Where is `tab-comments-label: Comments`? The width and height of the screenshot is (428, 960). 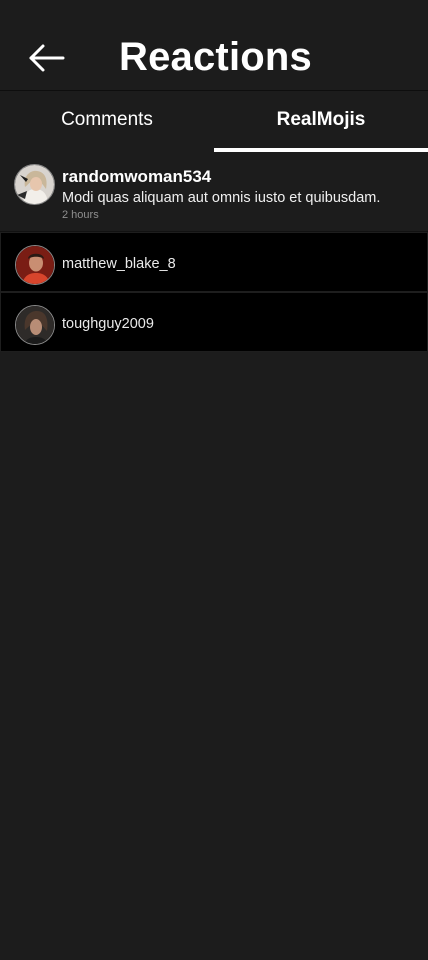 tab-comments-label: Comments is located at coordinates (107, 119).